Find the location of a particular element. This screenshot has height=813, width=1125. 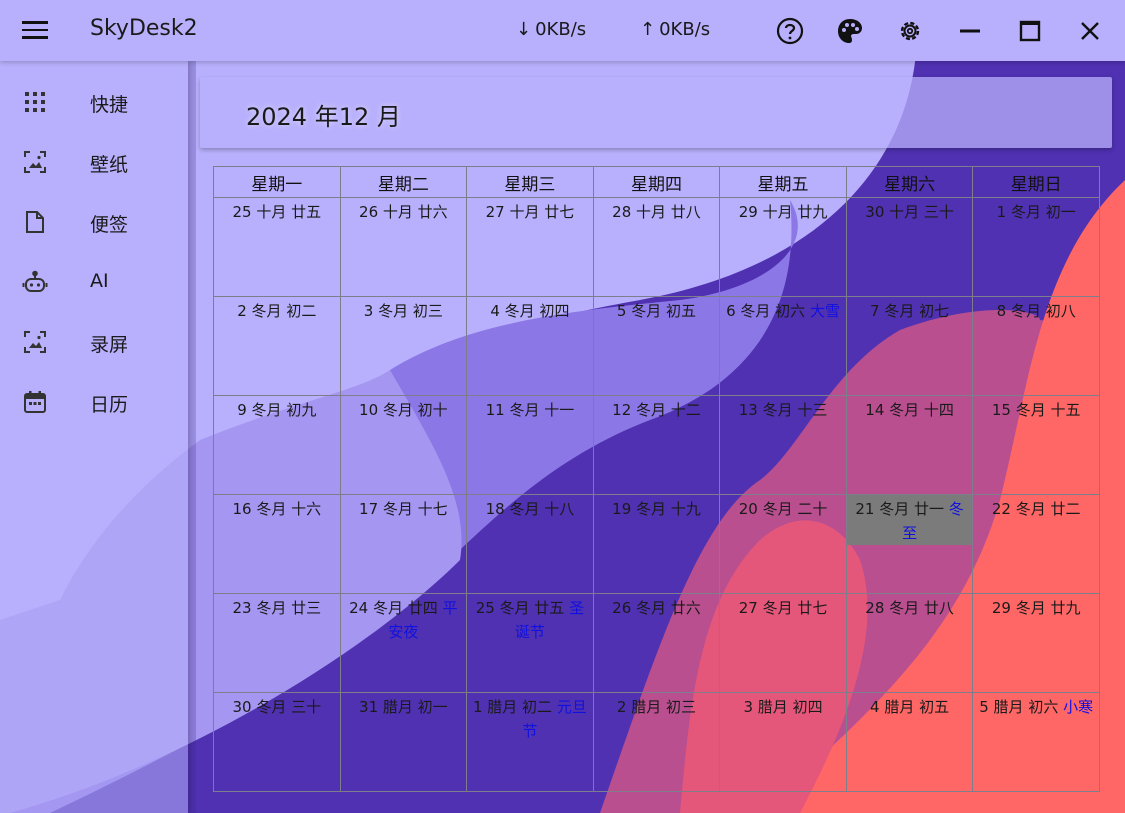

weekday-header-row: 星期一 星期二 星期三 星期四 星期五 星期六 星期日 is located at coordinates (656, 182).